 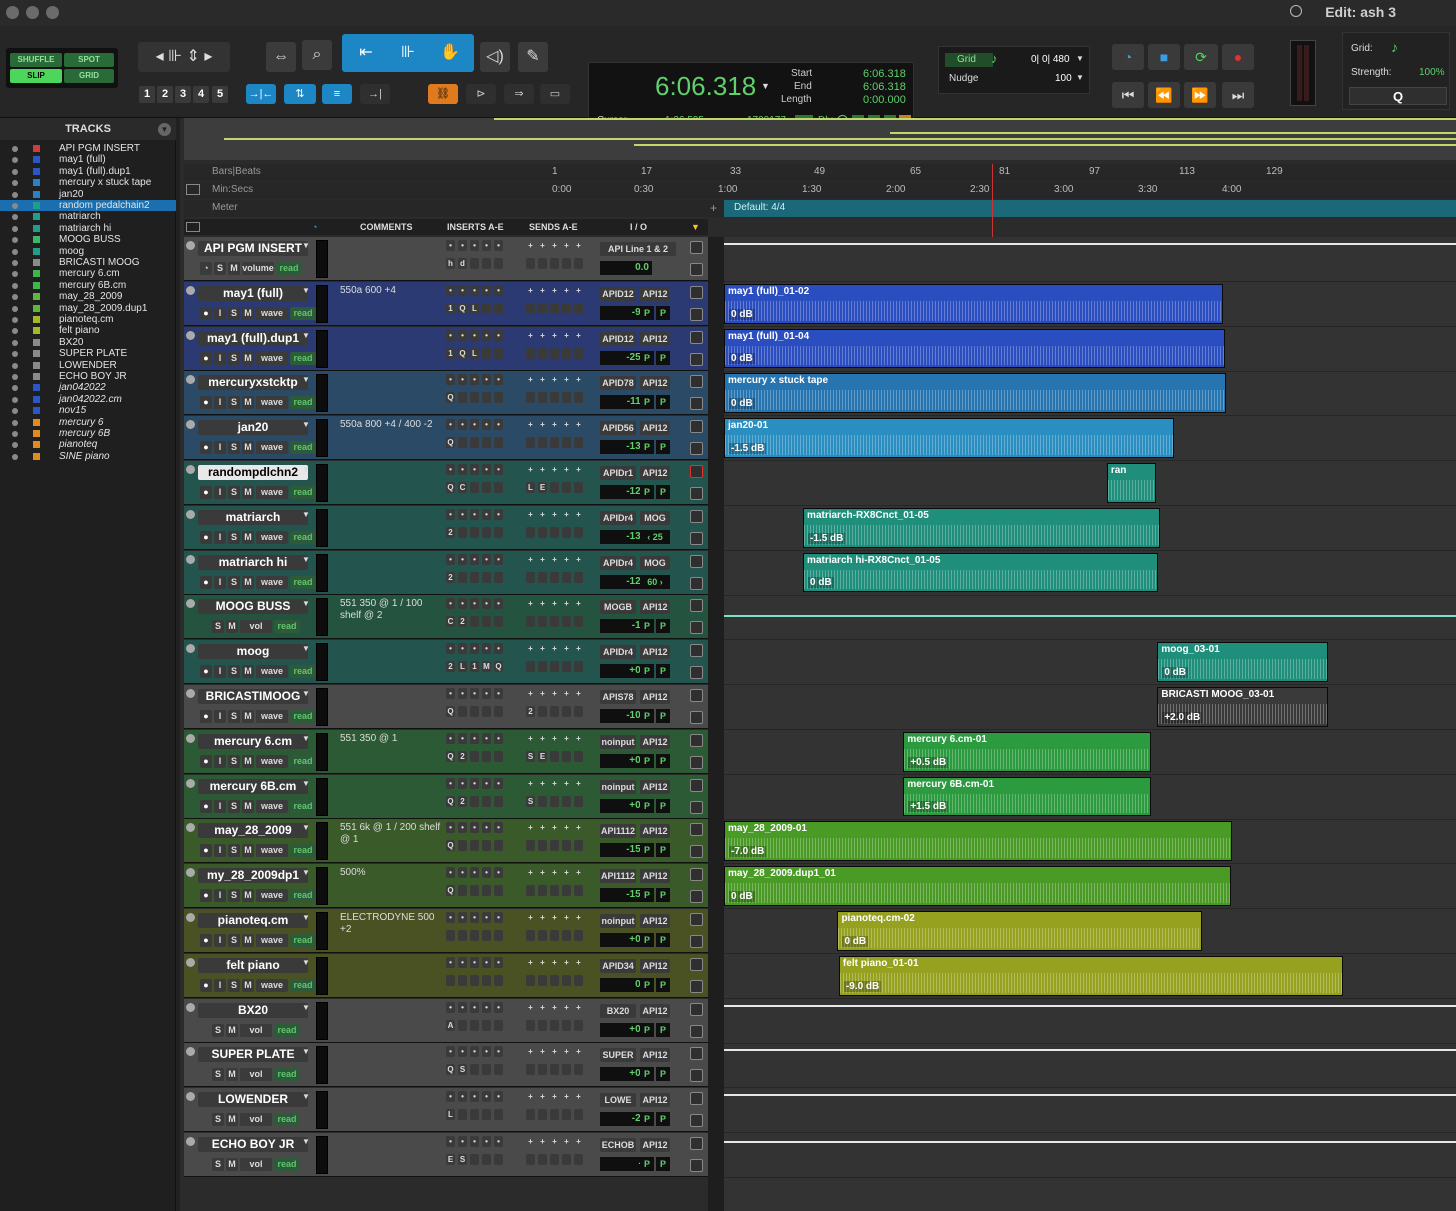 What do you see at coordinates (253, 383) in the screenshot?
I see `track-name: mercuryxstcktp` at bounding box center [253, 383].